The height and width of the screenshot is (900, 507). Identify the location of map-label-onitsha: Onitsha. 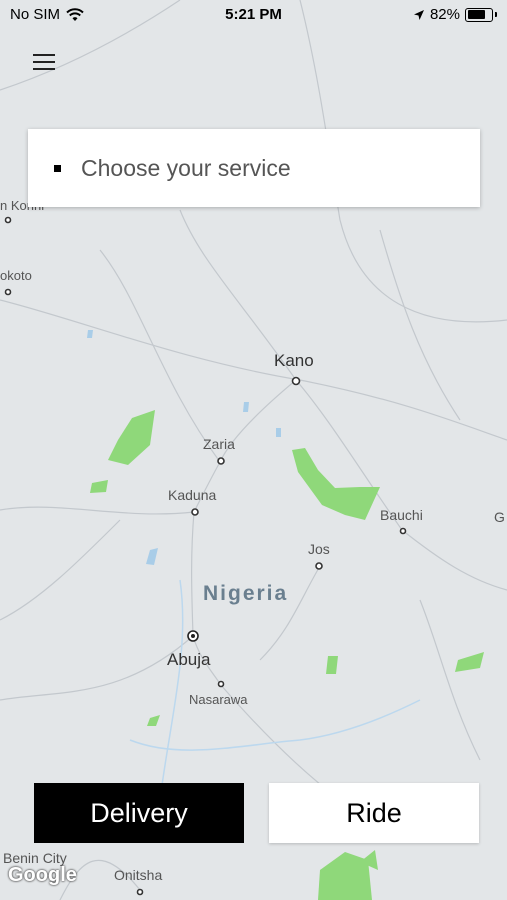
(138, 875).